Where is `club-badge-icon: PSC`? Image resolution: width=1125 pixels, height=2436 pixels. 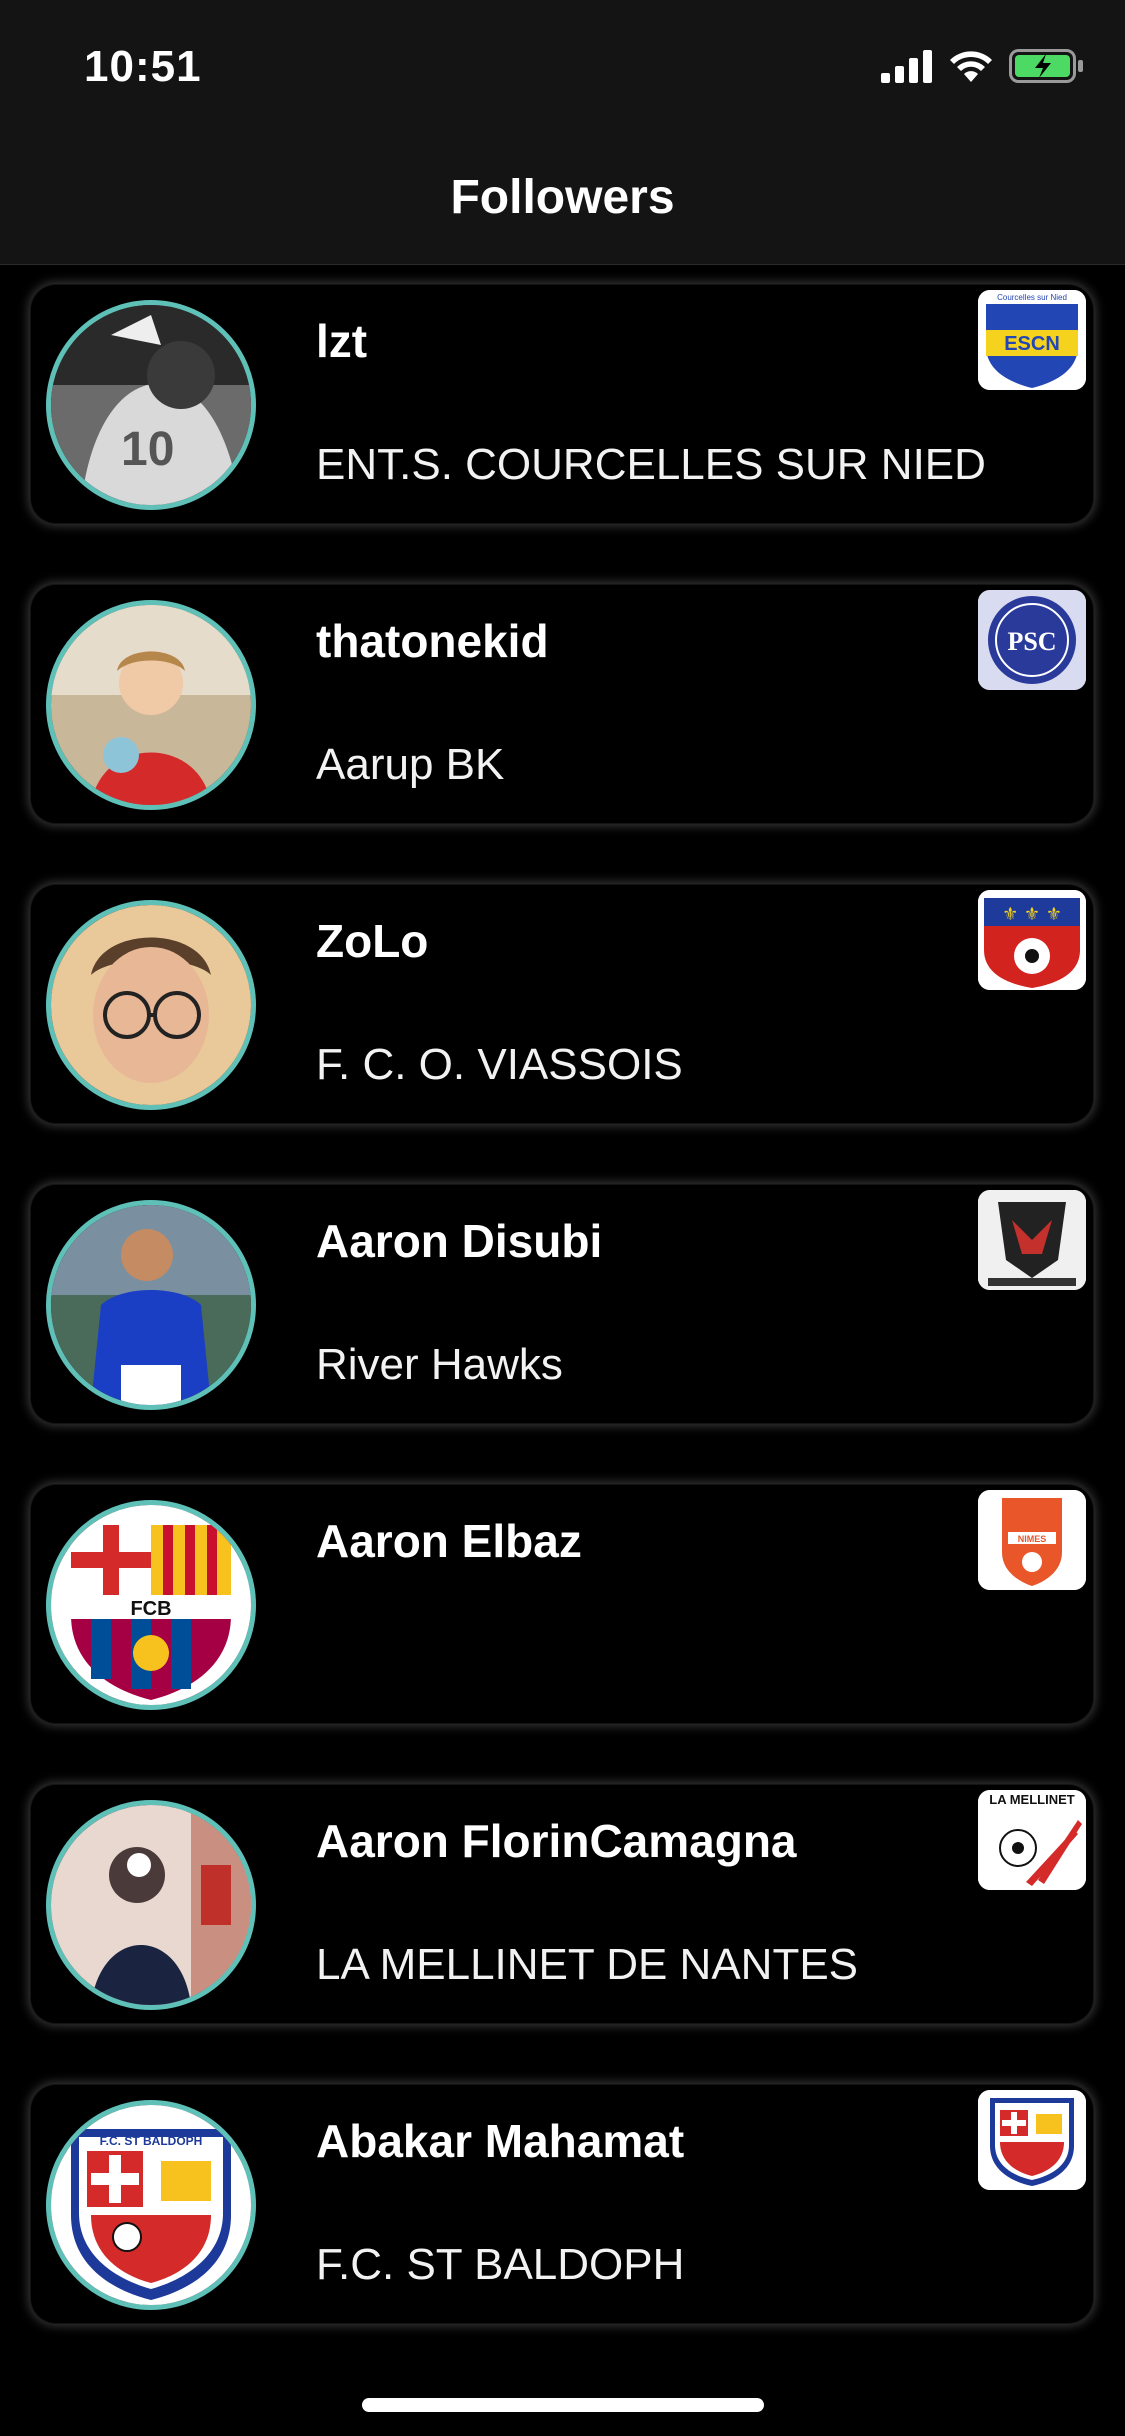
club-badge-icon: PSC is located at coordinates (1032, 640).